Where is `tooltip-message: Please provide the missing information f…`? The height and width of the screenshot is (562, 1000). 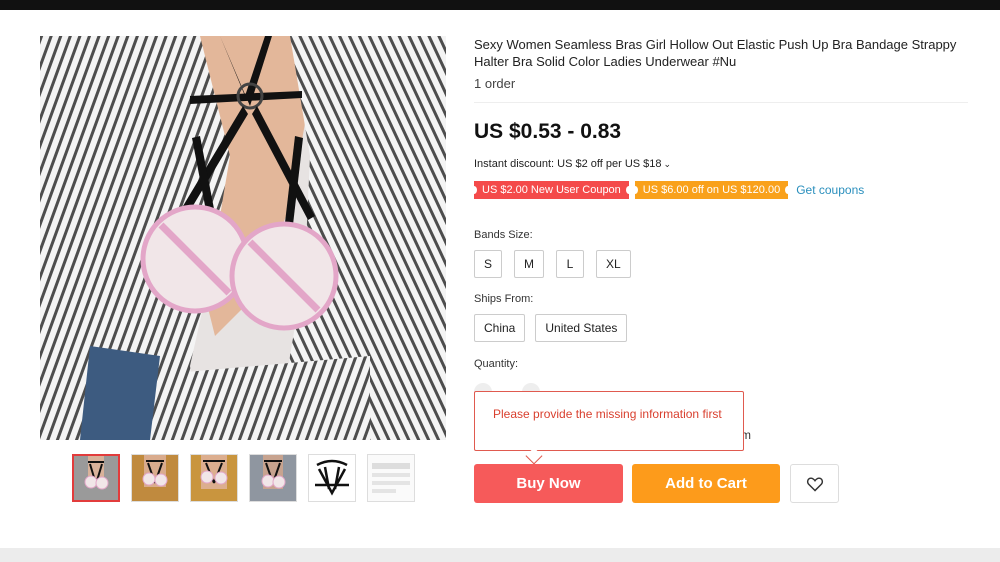
tooltip-message: Please provide the missing information f… is located at coordinates (607, 414).